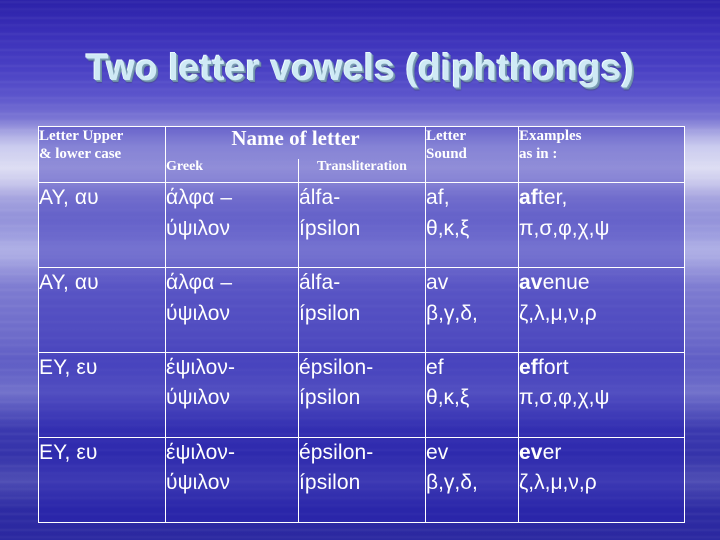 This screenshot has width=720, height=540. I want to click on example-line1: effort, so click(601, 368).